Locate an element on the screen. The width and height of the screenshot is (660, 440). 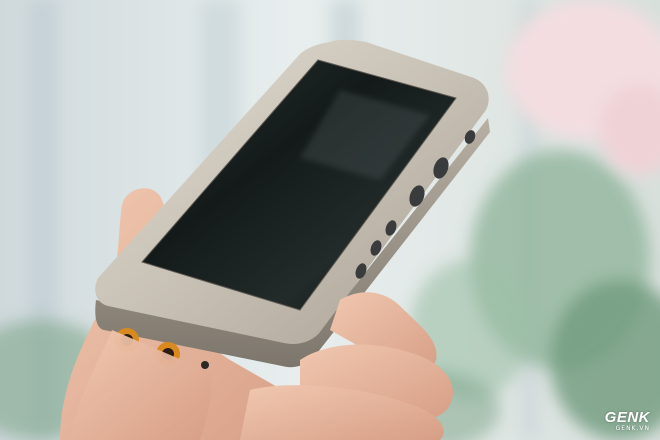
watermark-site: GENK.VN is located at coordinates (632, 428).